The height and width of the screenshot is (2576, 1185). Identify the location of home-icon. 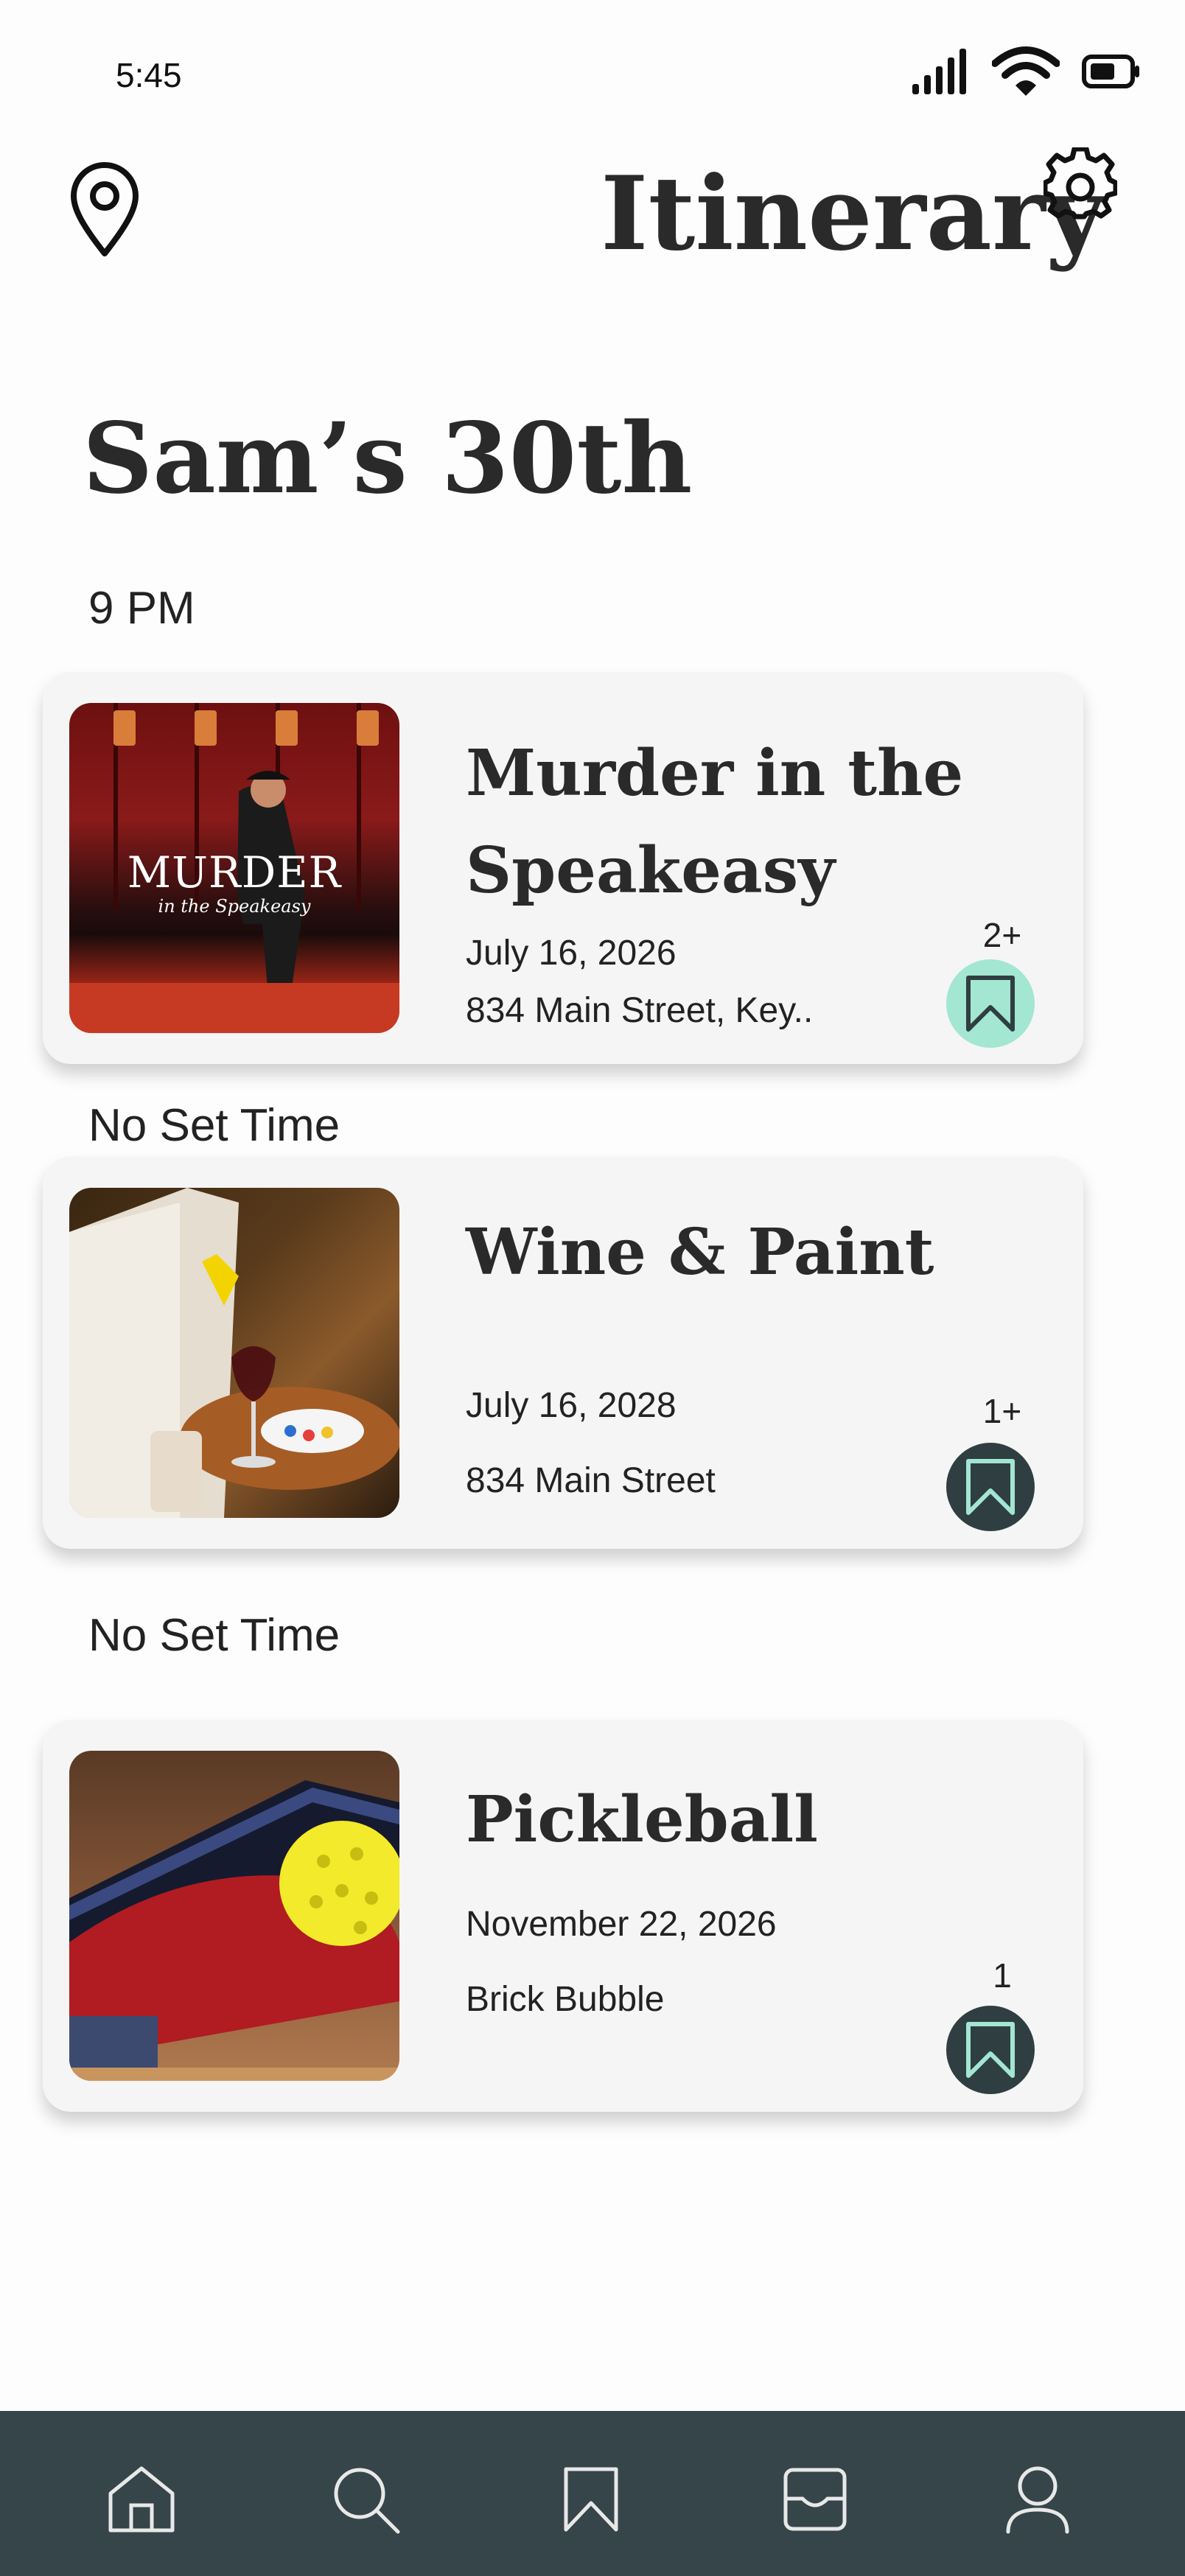
(141, 2499).